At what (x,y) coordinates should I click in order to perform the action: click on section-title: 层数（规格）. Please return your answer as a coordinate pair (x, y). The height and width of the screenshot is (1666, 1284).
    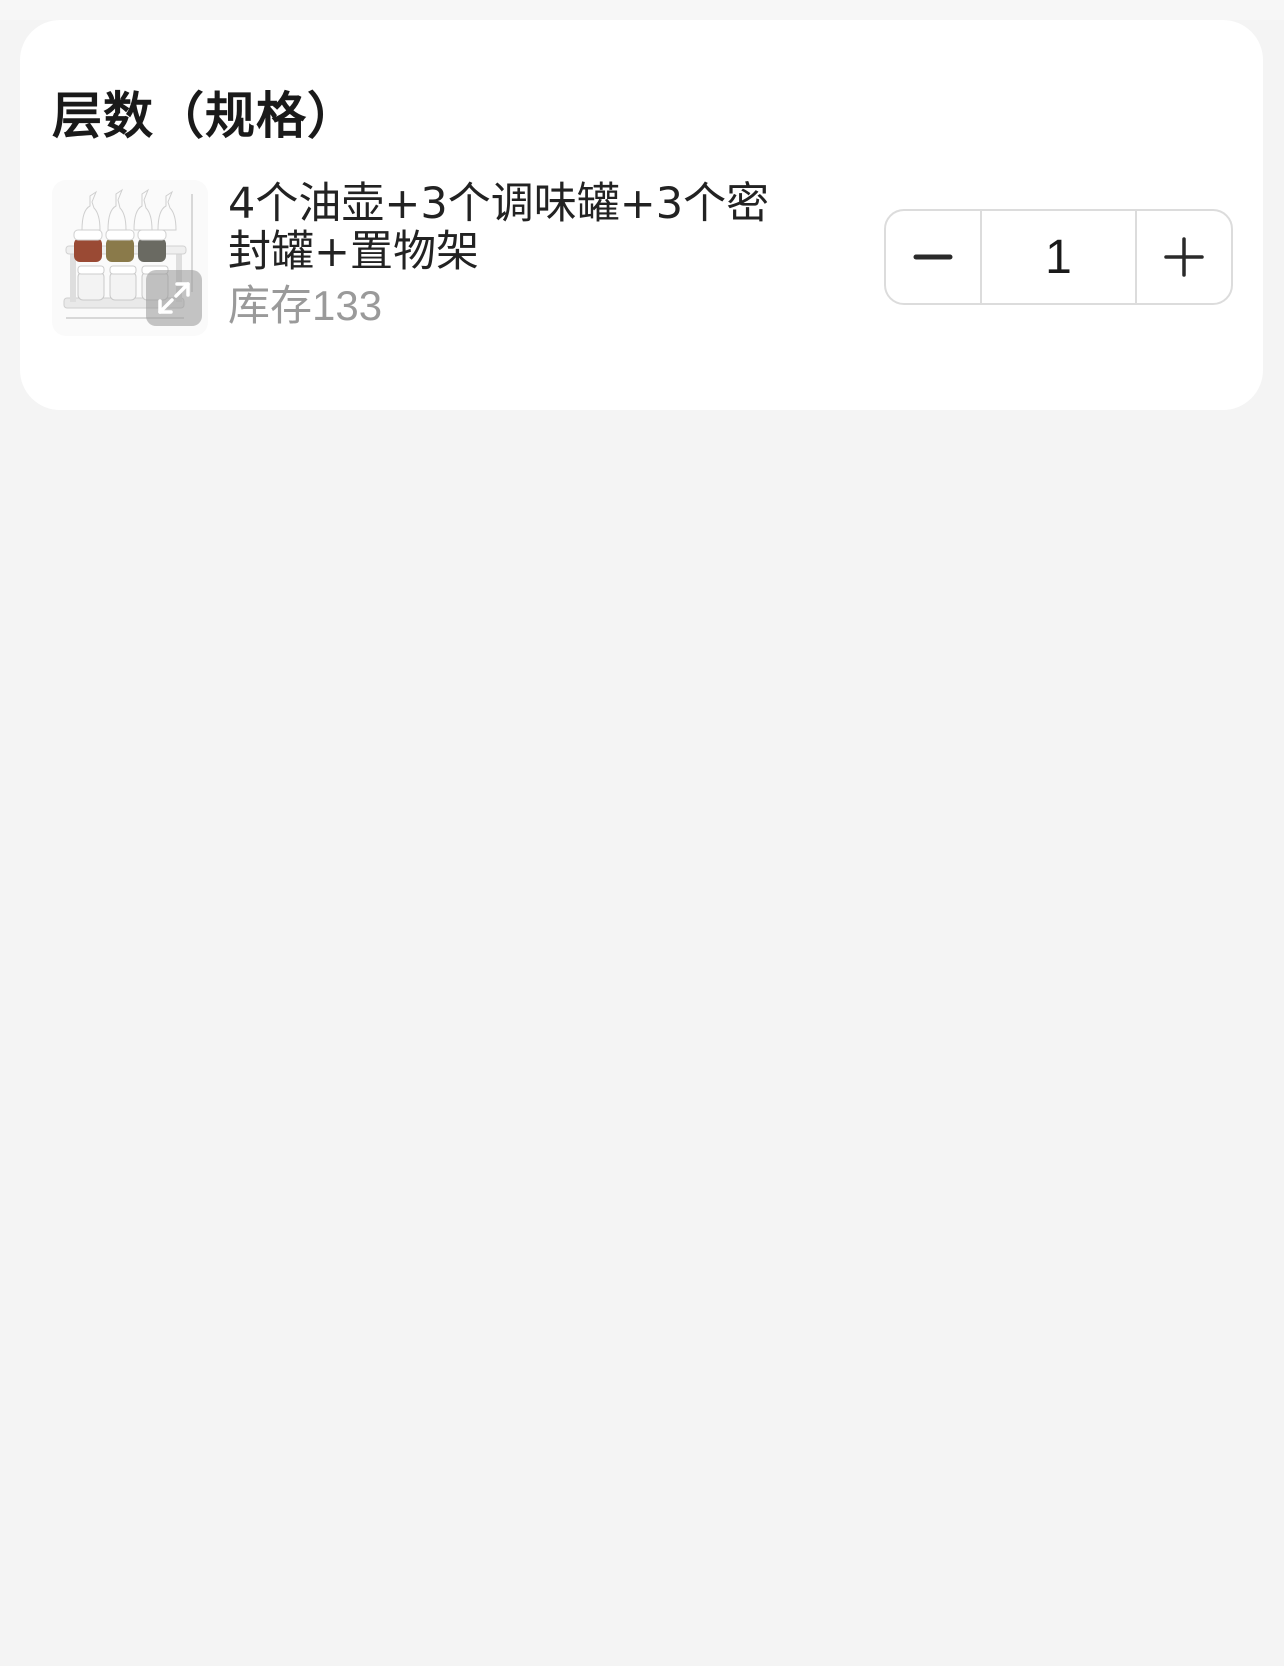
    Looking at the image, I should click on (205, 116).